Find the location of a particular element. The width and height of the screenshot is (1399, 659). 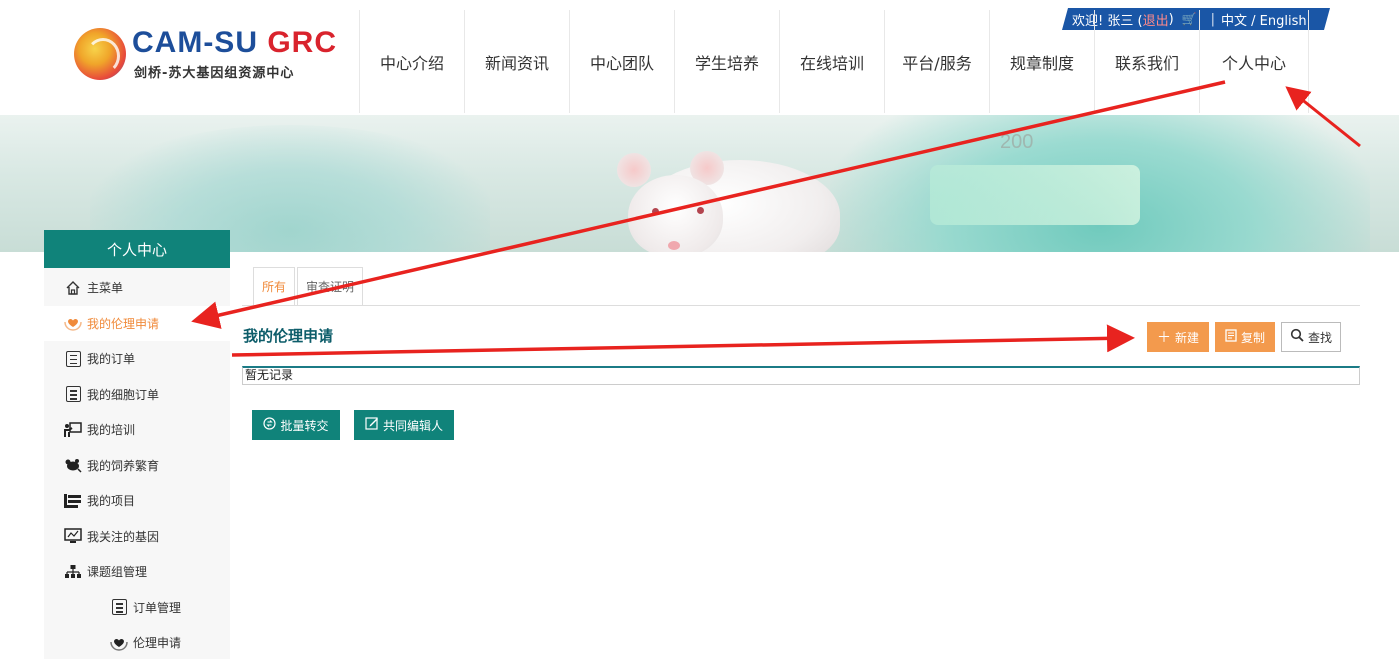

sidebar-item-followed-genes: 我关注的基因 is located at coordinates (137, 537).